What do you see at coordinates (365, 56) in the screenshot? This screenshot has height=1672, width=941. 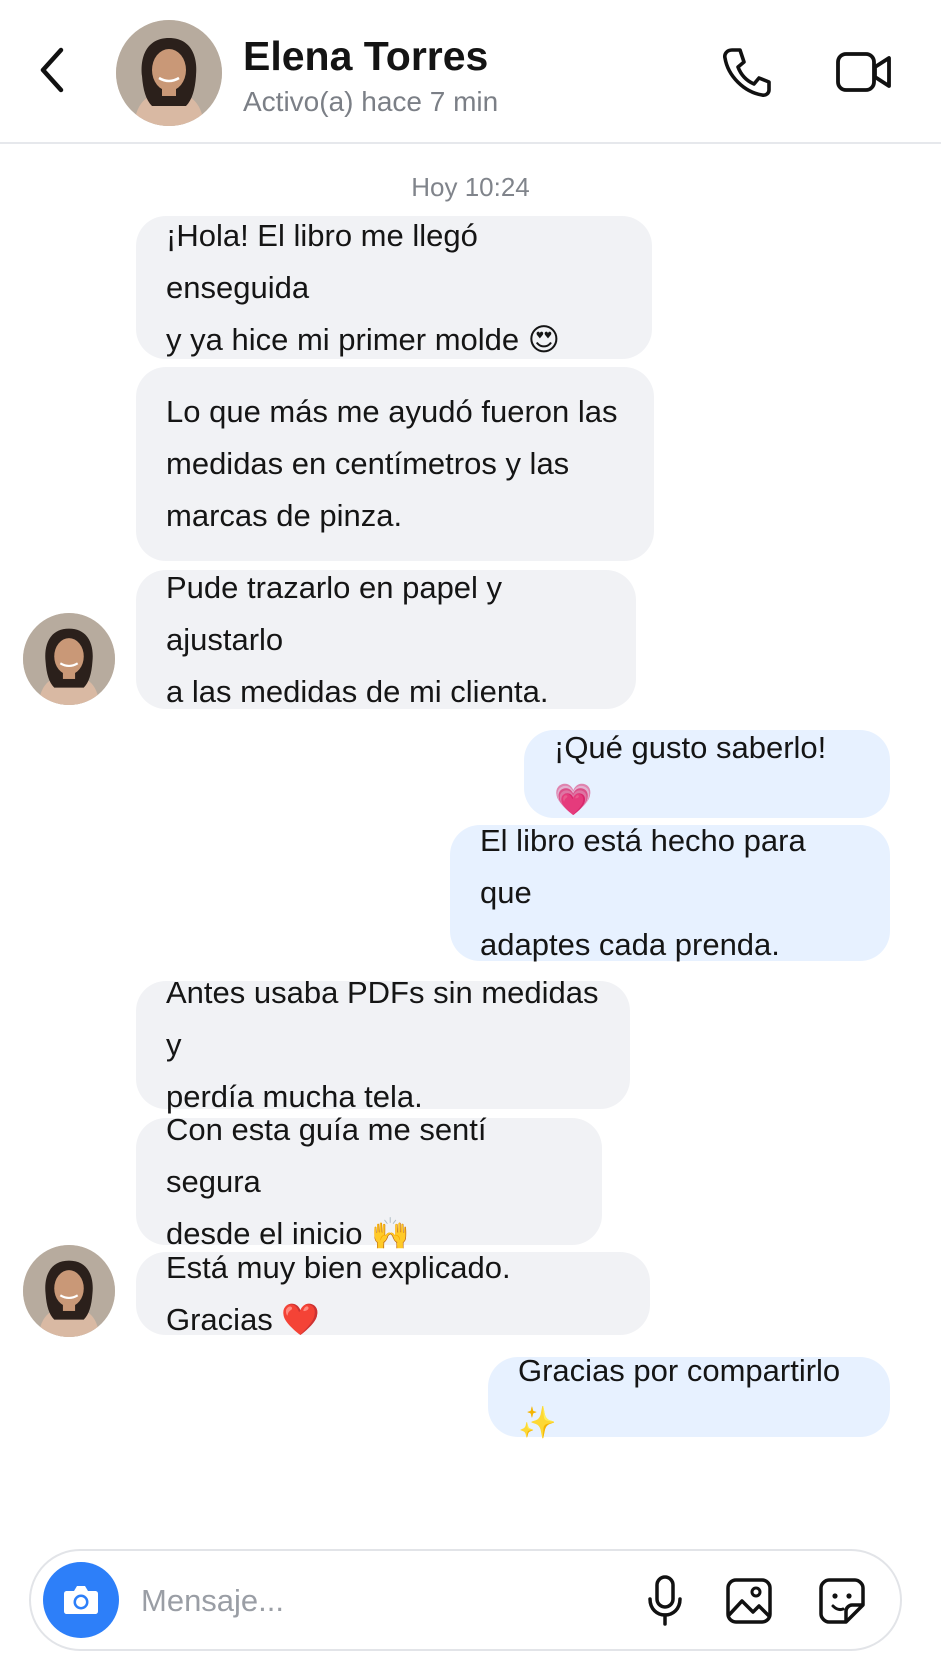 I see `contact-name: Elena Torres` at bounding box center [365, 56].